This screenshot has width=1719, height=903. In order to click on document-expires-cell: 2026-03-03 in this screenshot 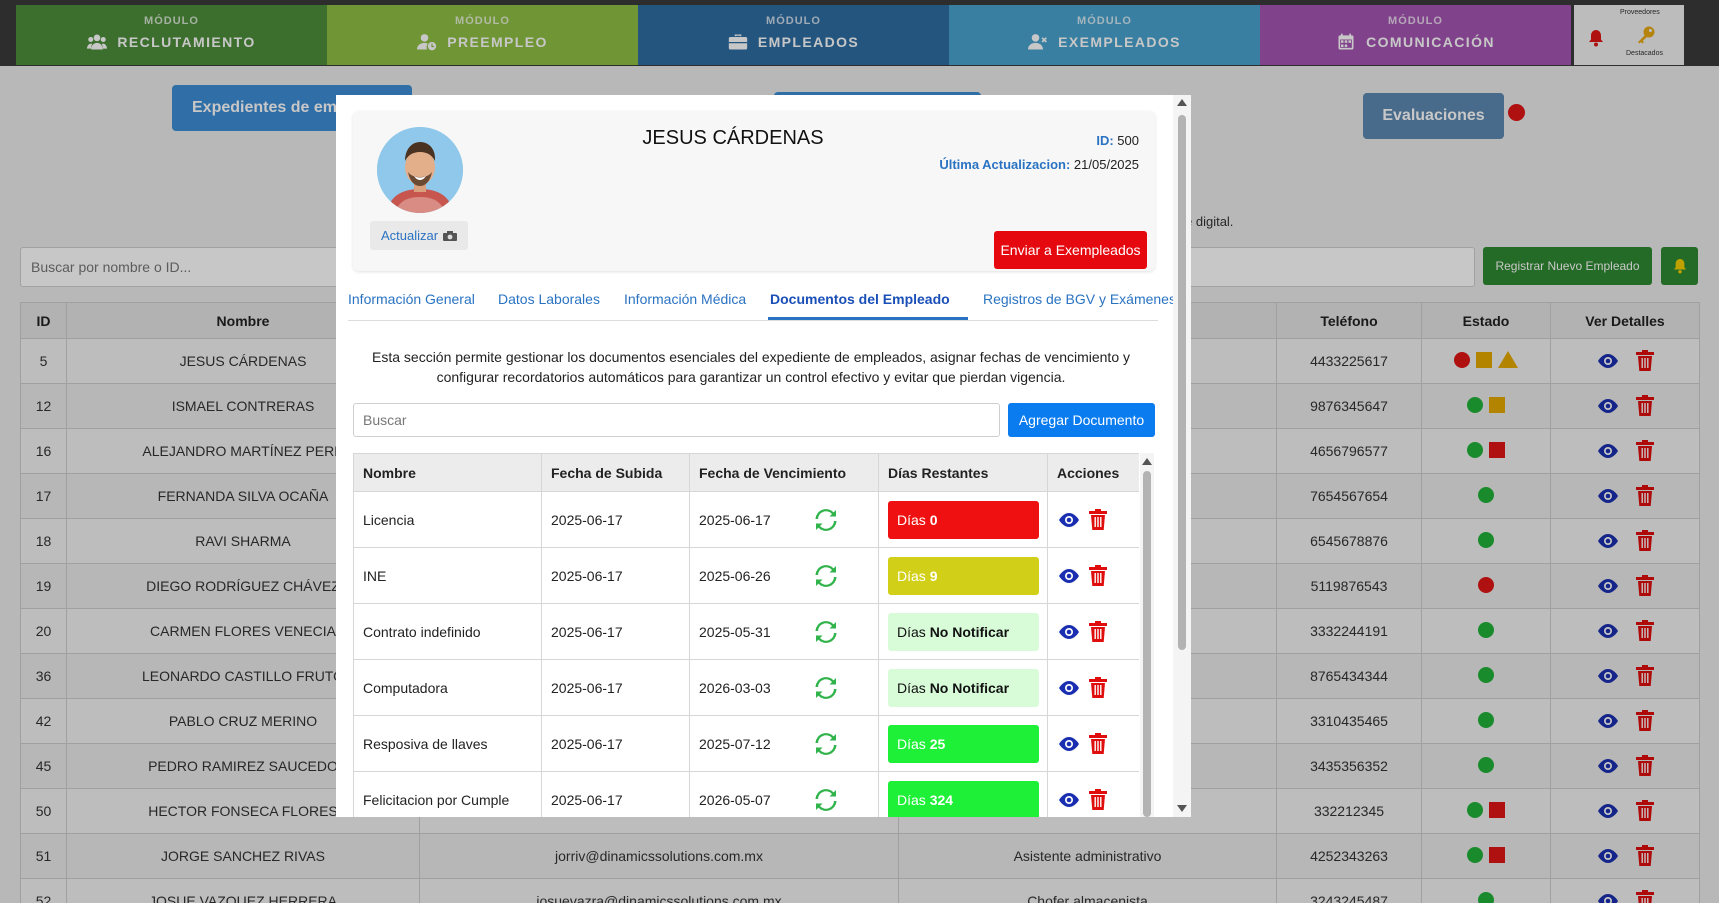, I will do `click(784, 687)`.